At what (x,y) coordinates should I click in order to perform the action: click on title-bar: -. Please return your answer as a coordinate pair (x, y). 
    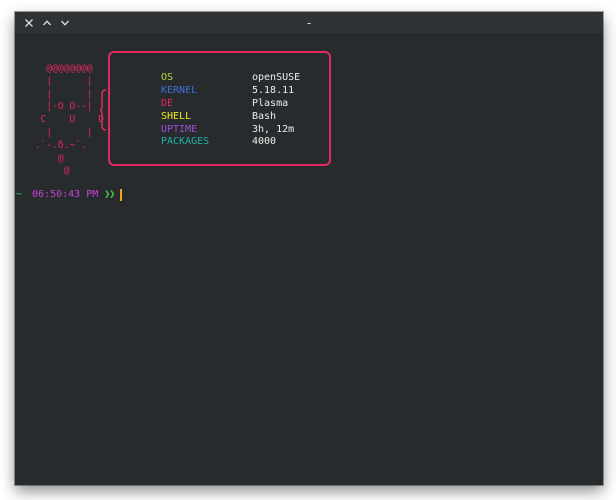
    Looking at the image, I should click on (309, 23).